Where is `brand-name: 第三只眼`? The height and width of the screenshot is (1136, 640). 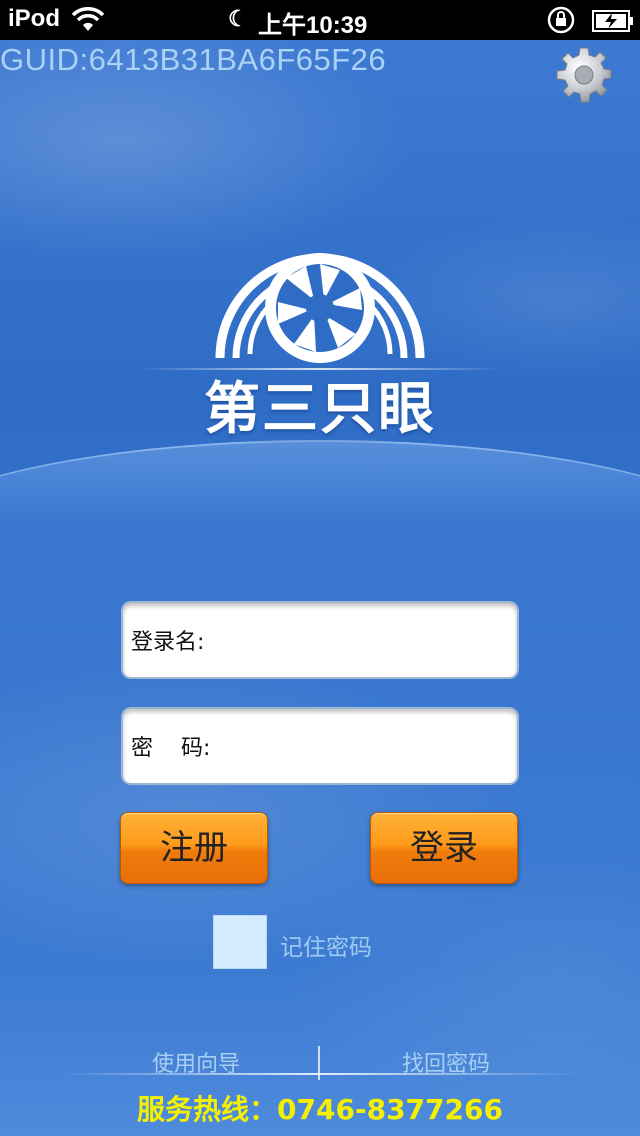 brand-name: 第三只眼 is located at coordinates (320, 409).